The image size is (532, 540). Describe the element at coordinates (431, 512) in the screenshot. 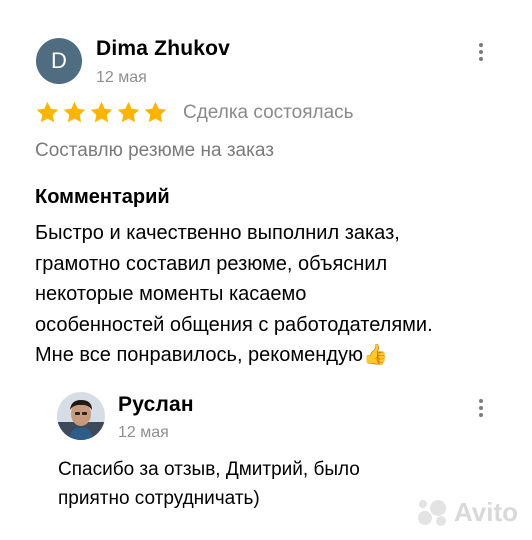

I see `avito-logo-icon` at that location.